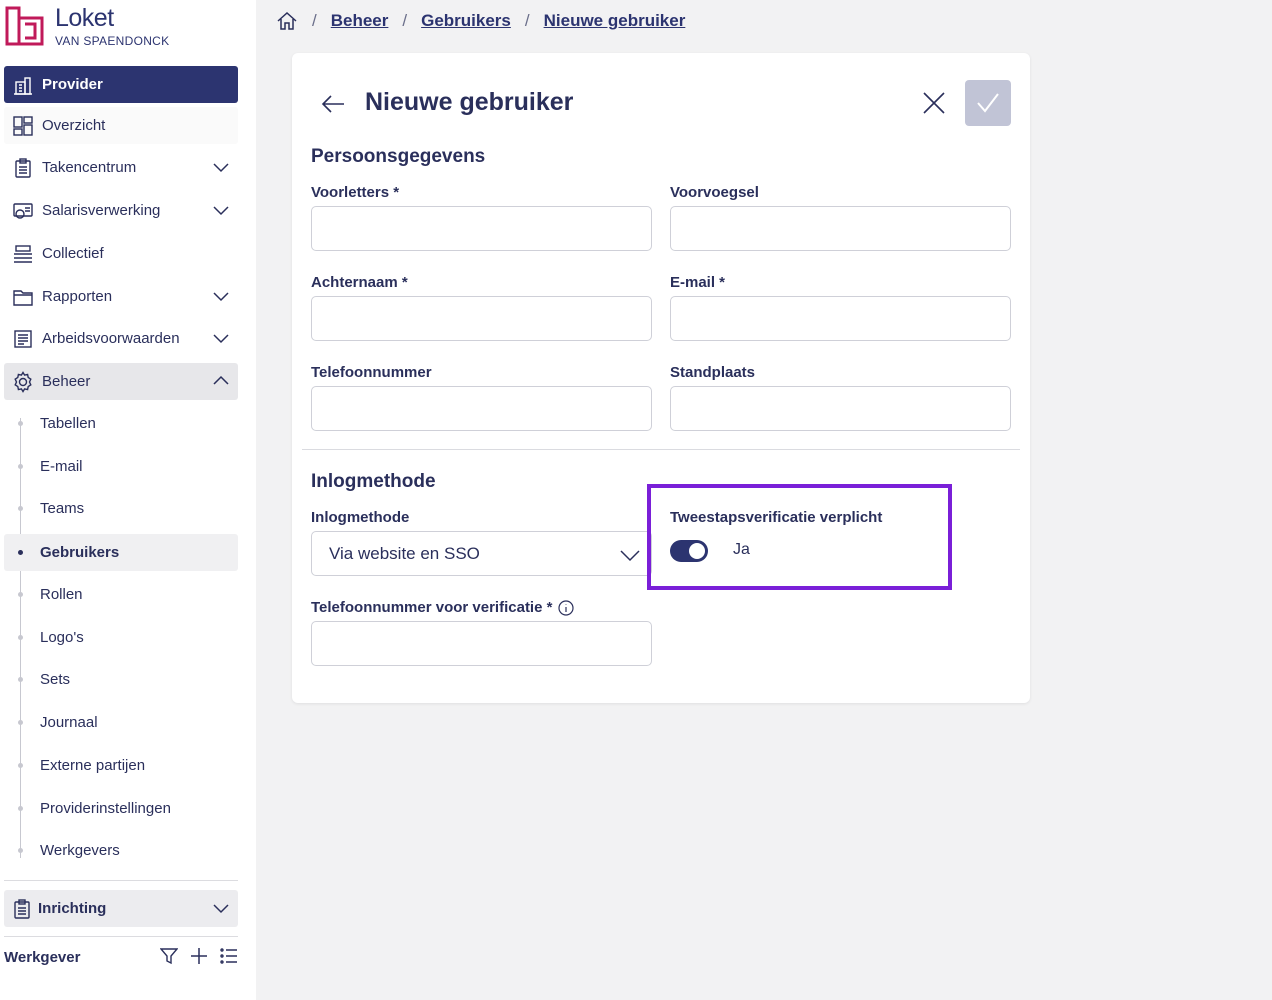 This screenshot has height=1000, width=1272. Describe the element at coordinates (713, 372) in the screenshot. I see `standplaats-label: Standplaats` at that location.